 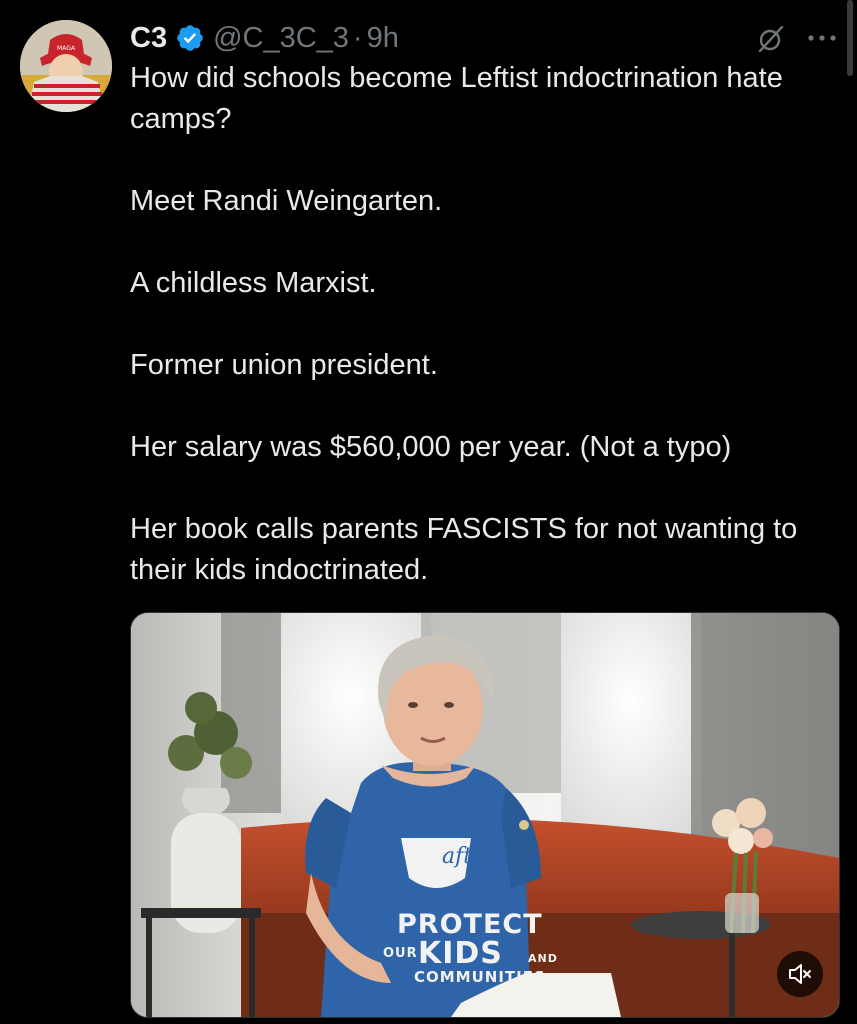 I want to click on verified-badge-icon, so click(x=190, y=38).